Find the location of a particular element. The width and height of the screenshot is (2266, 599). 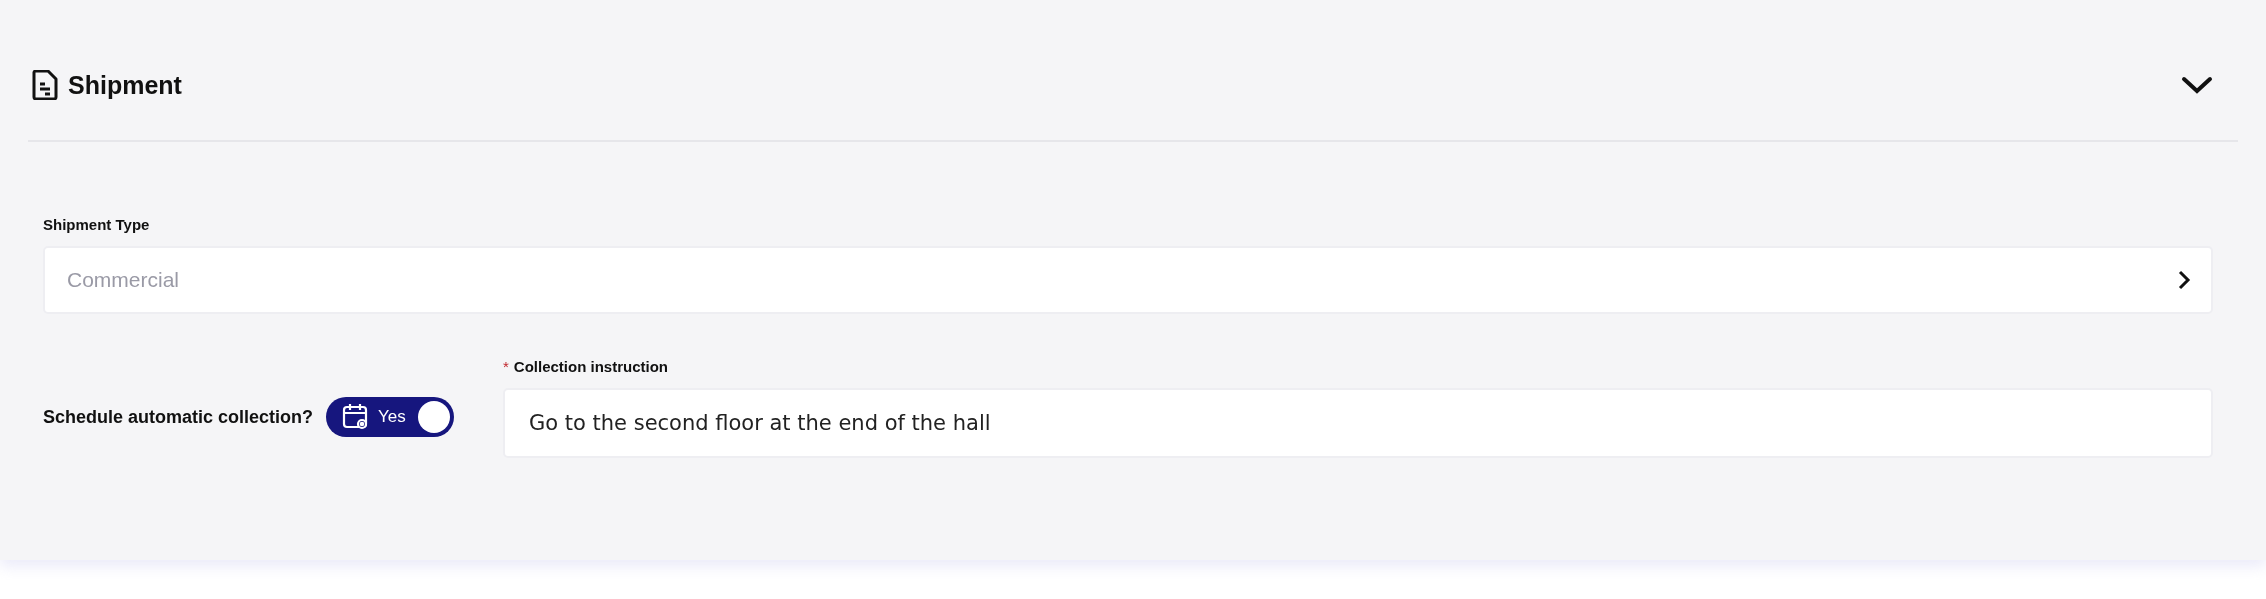

chevron-icon is located at coordinates (2197, 85).